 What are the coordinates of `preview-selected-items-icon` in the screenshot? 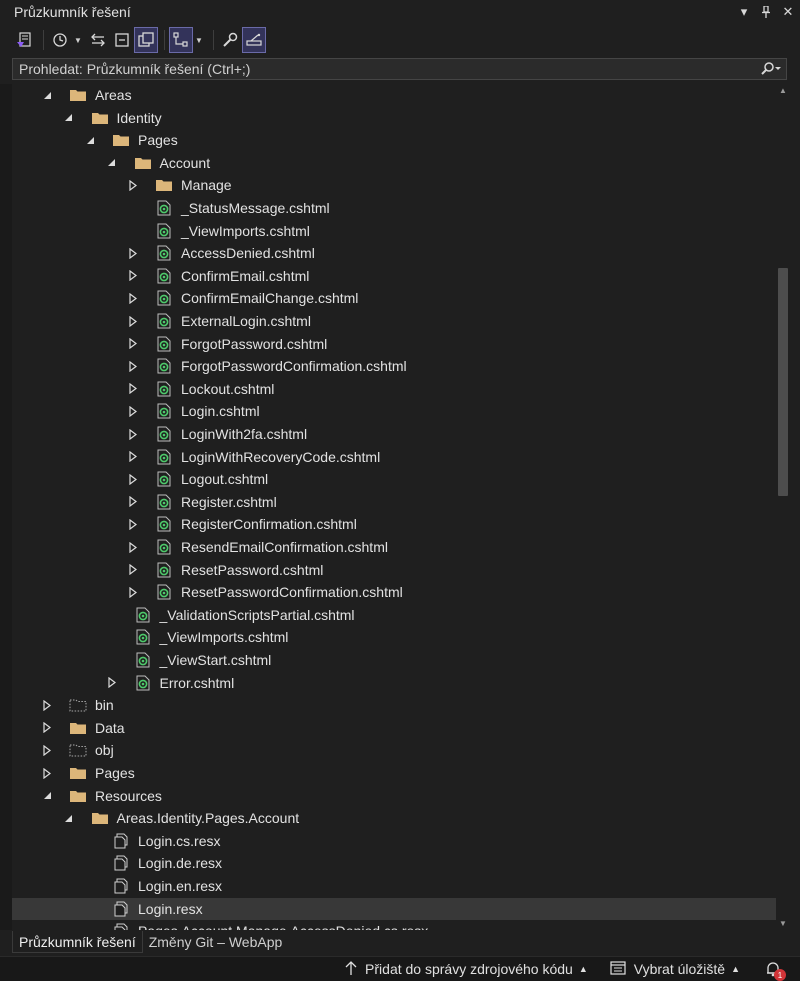 It's located at (254, 40).